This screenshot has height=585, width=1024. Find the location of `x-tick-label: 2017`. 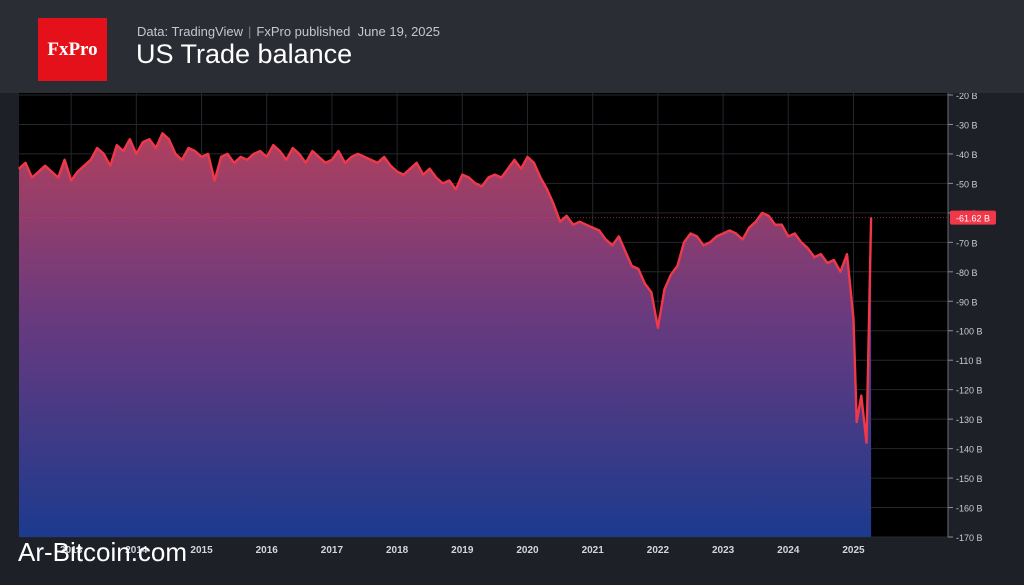

x-tick-label: 2017 is located at coordinates (332, 550).